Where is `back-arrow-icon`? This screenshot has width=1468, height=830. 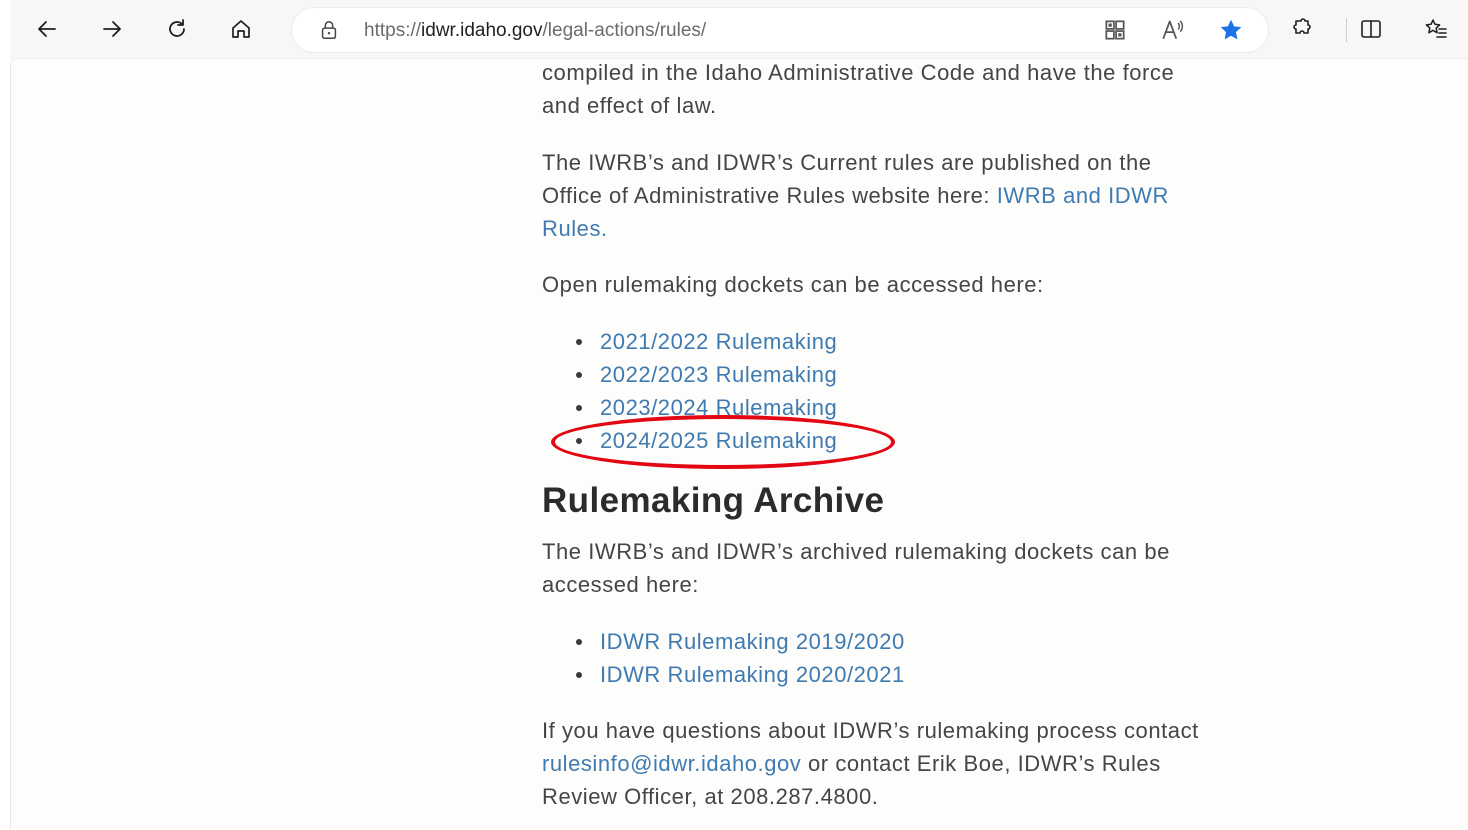
back-arrow-icon is located at coordinates (47, 29).